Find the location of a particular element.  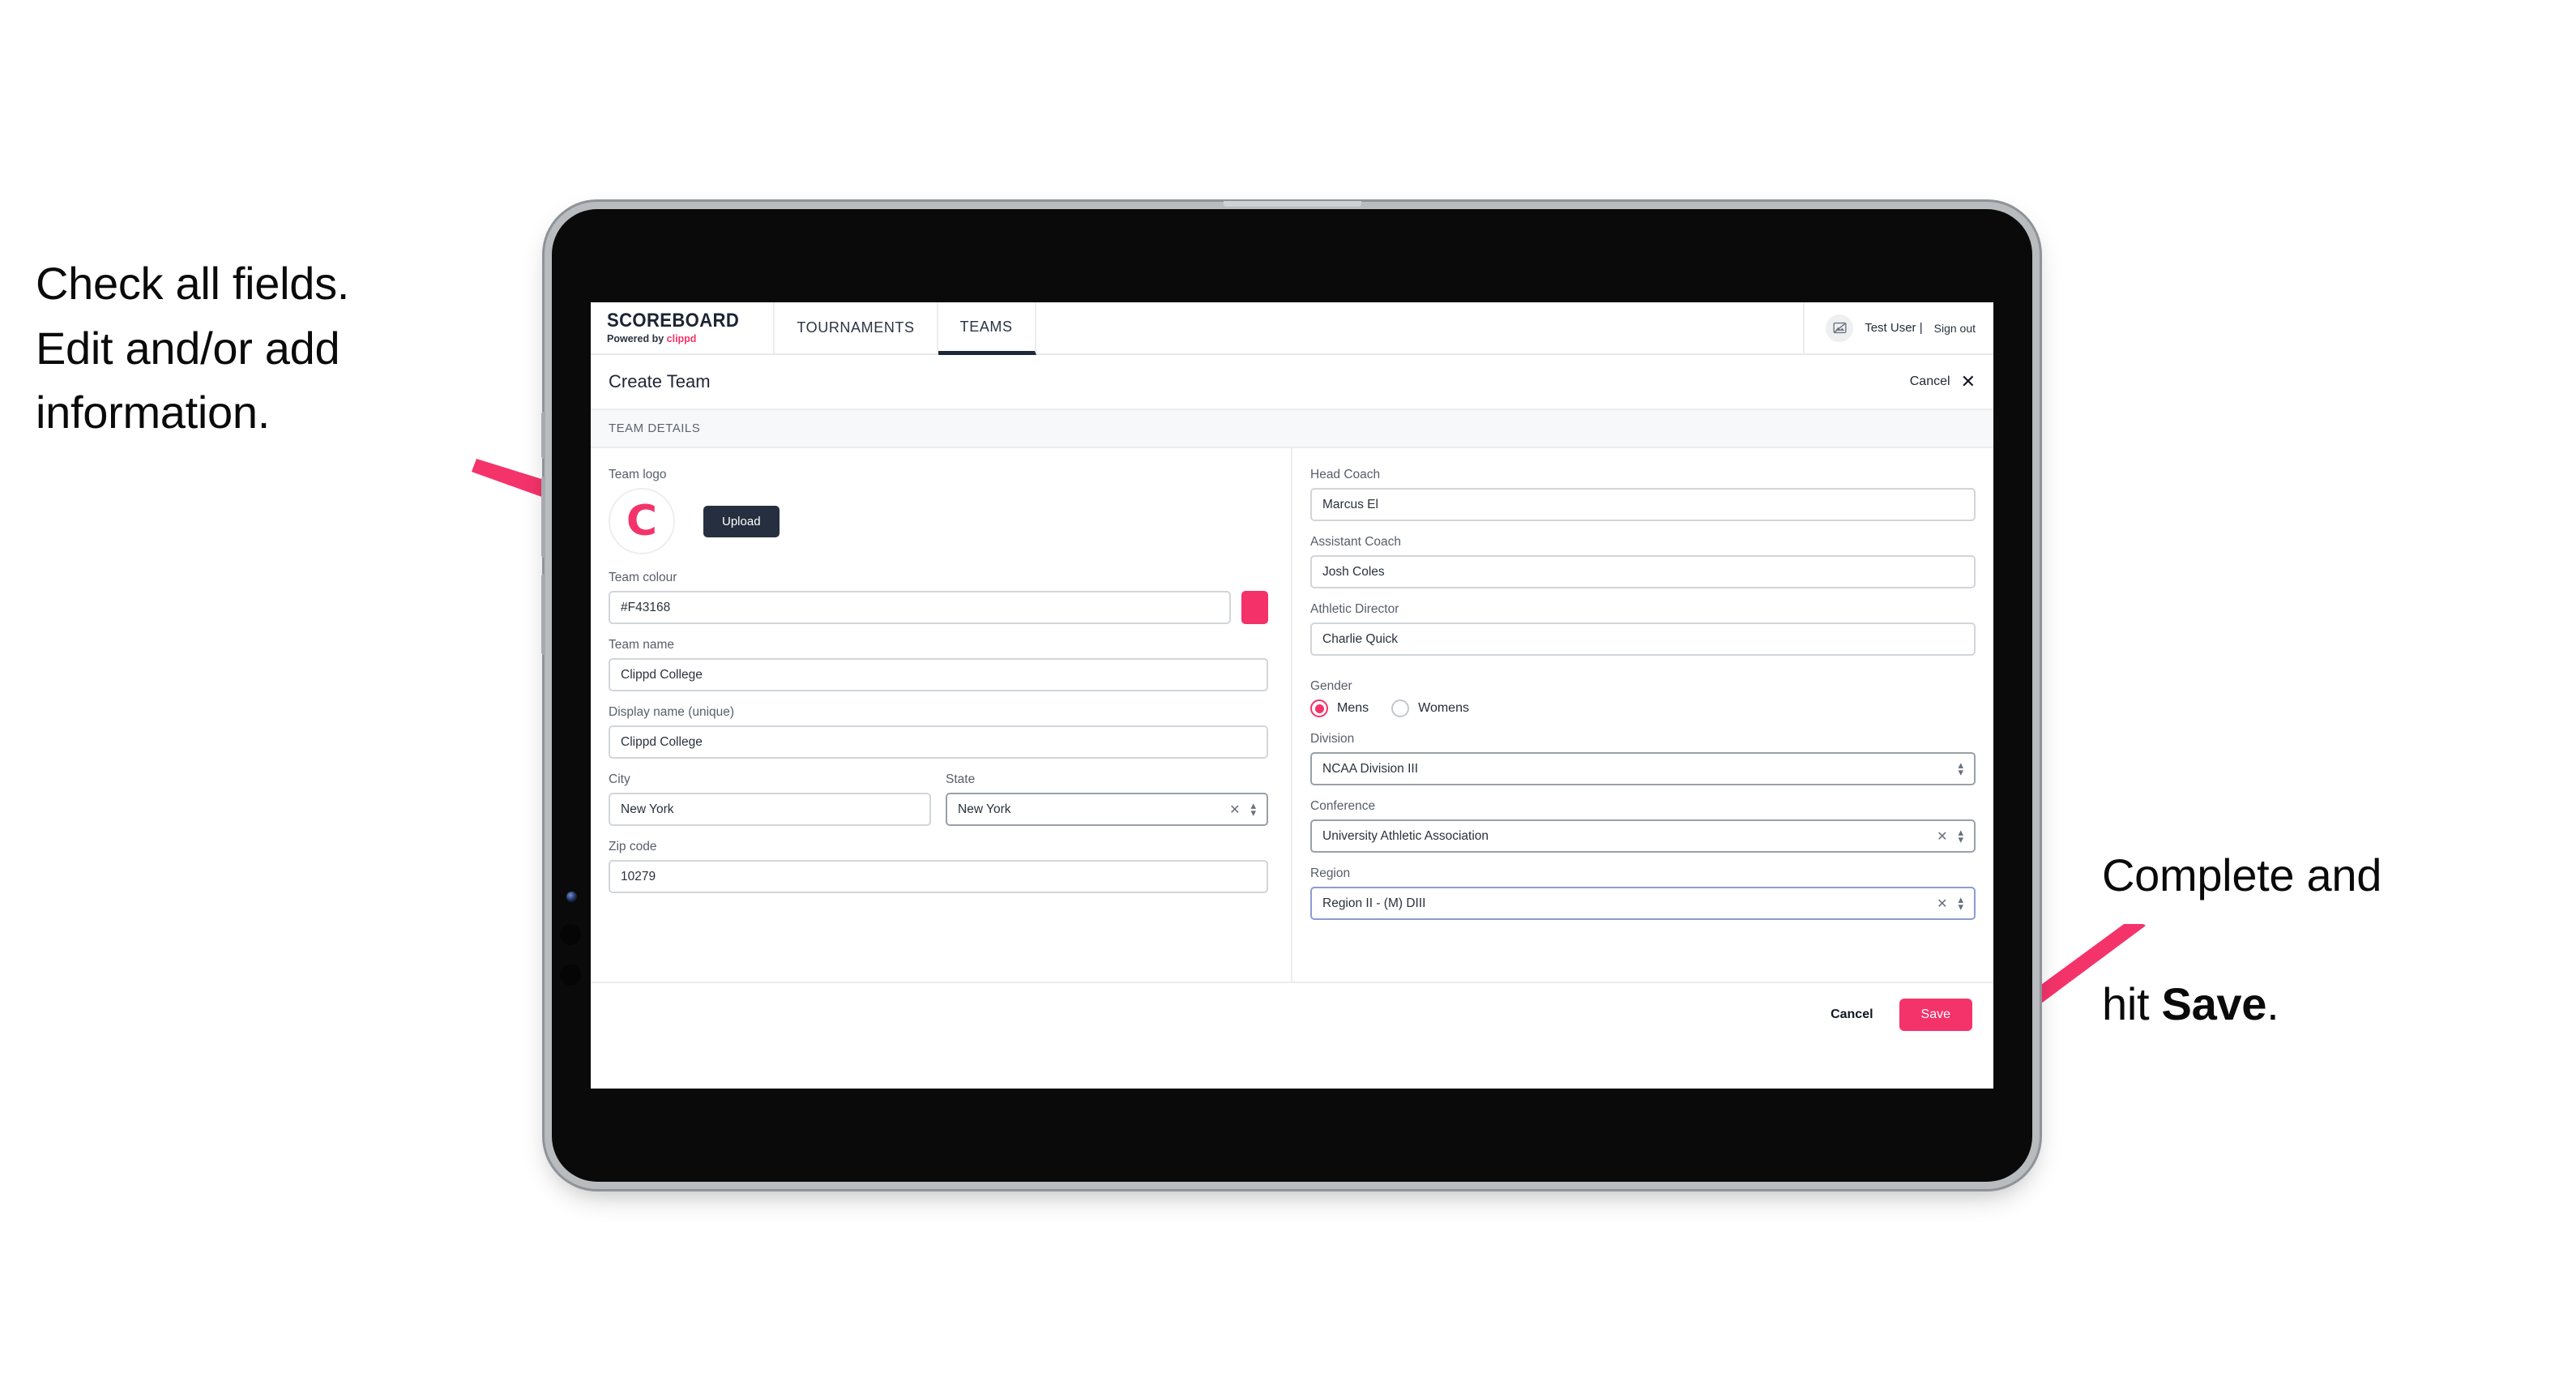

field-region: Region Region II - (M) DIII ✕ ▴ ▾ is located at coordinates (1643, 893).